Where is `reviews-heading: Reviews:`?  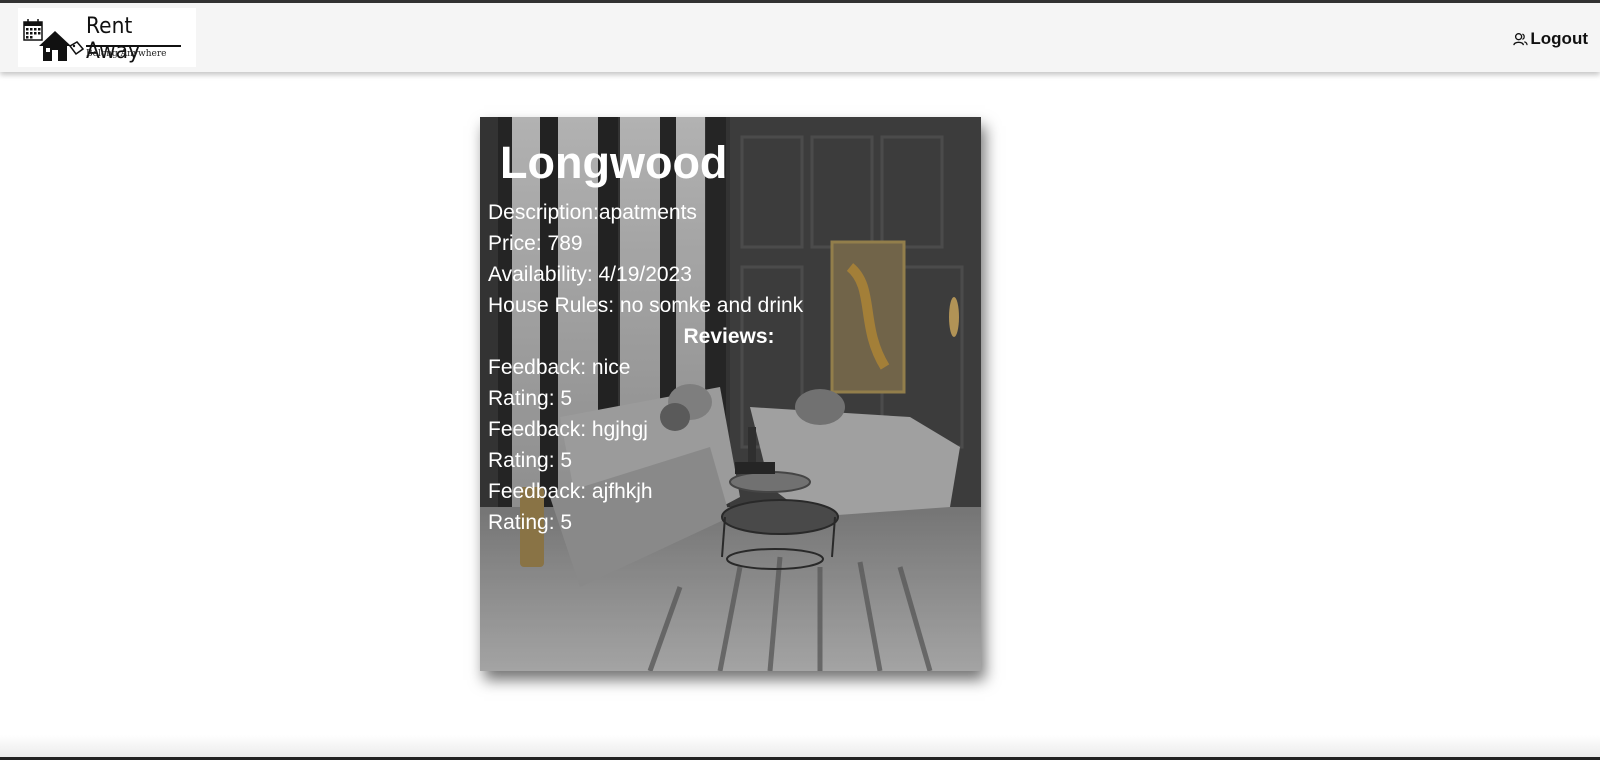 reviews-heading: Reviews: is located at coordinates (729, 336).